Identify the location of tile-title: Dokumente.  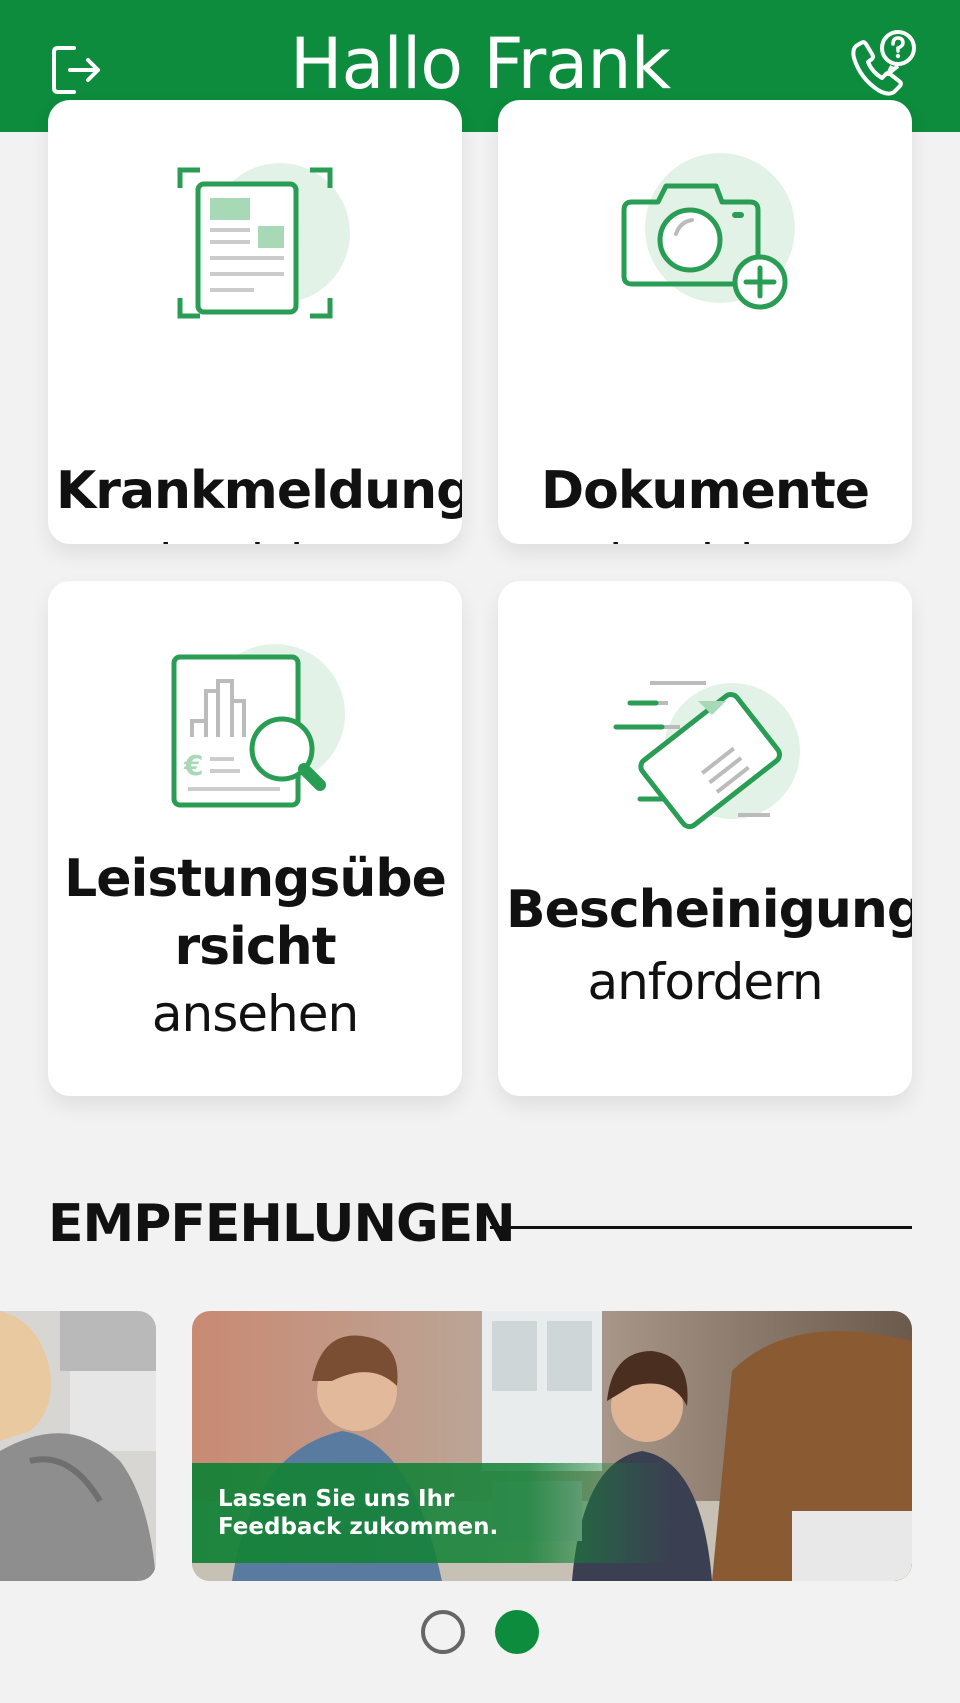
(705, 491).